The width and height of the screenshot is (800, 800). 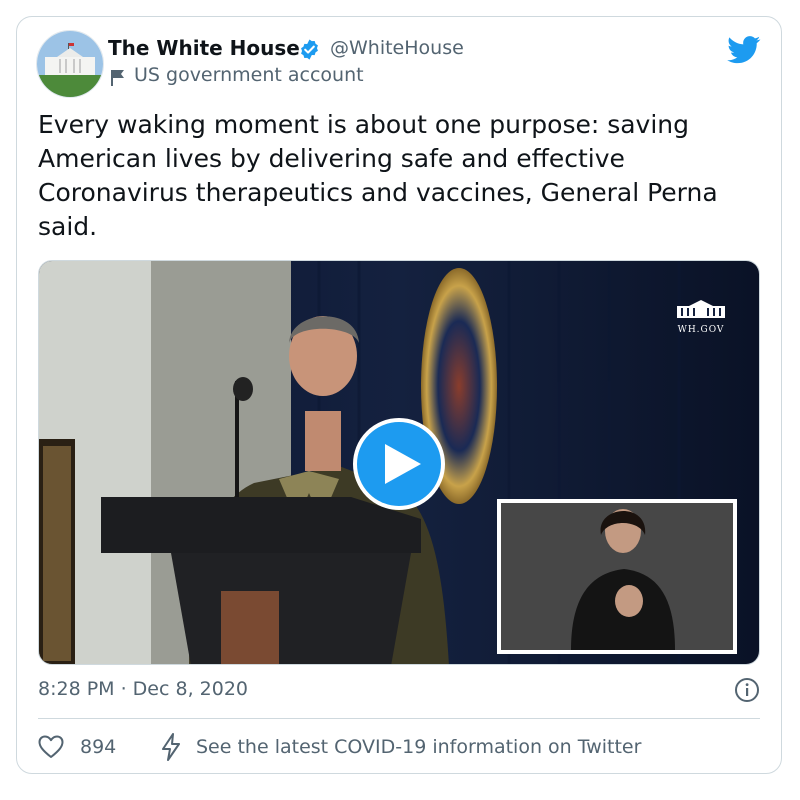 I want to click on handle: @WhiteHouse, so click(x=397, y=48).